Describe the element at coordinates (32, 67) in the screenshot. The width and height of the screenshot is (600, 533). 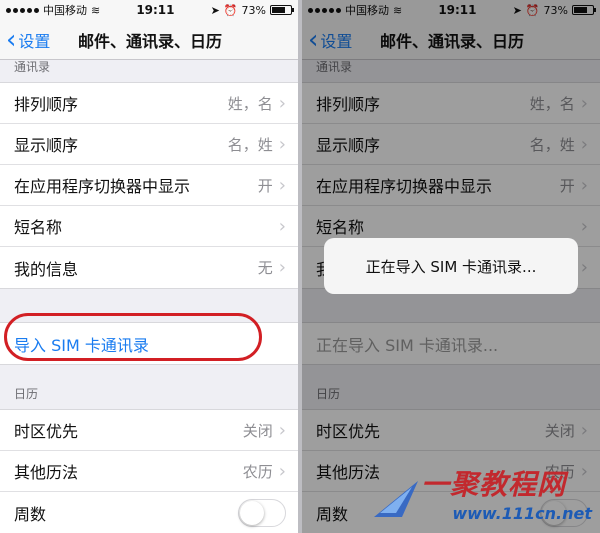
I see `section-header-contacts: 通讯录` at that location.